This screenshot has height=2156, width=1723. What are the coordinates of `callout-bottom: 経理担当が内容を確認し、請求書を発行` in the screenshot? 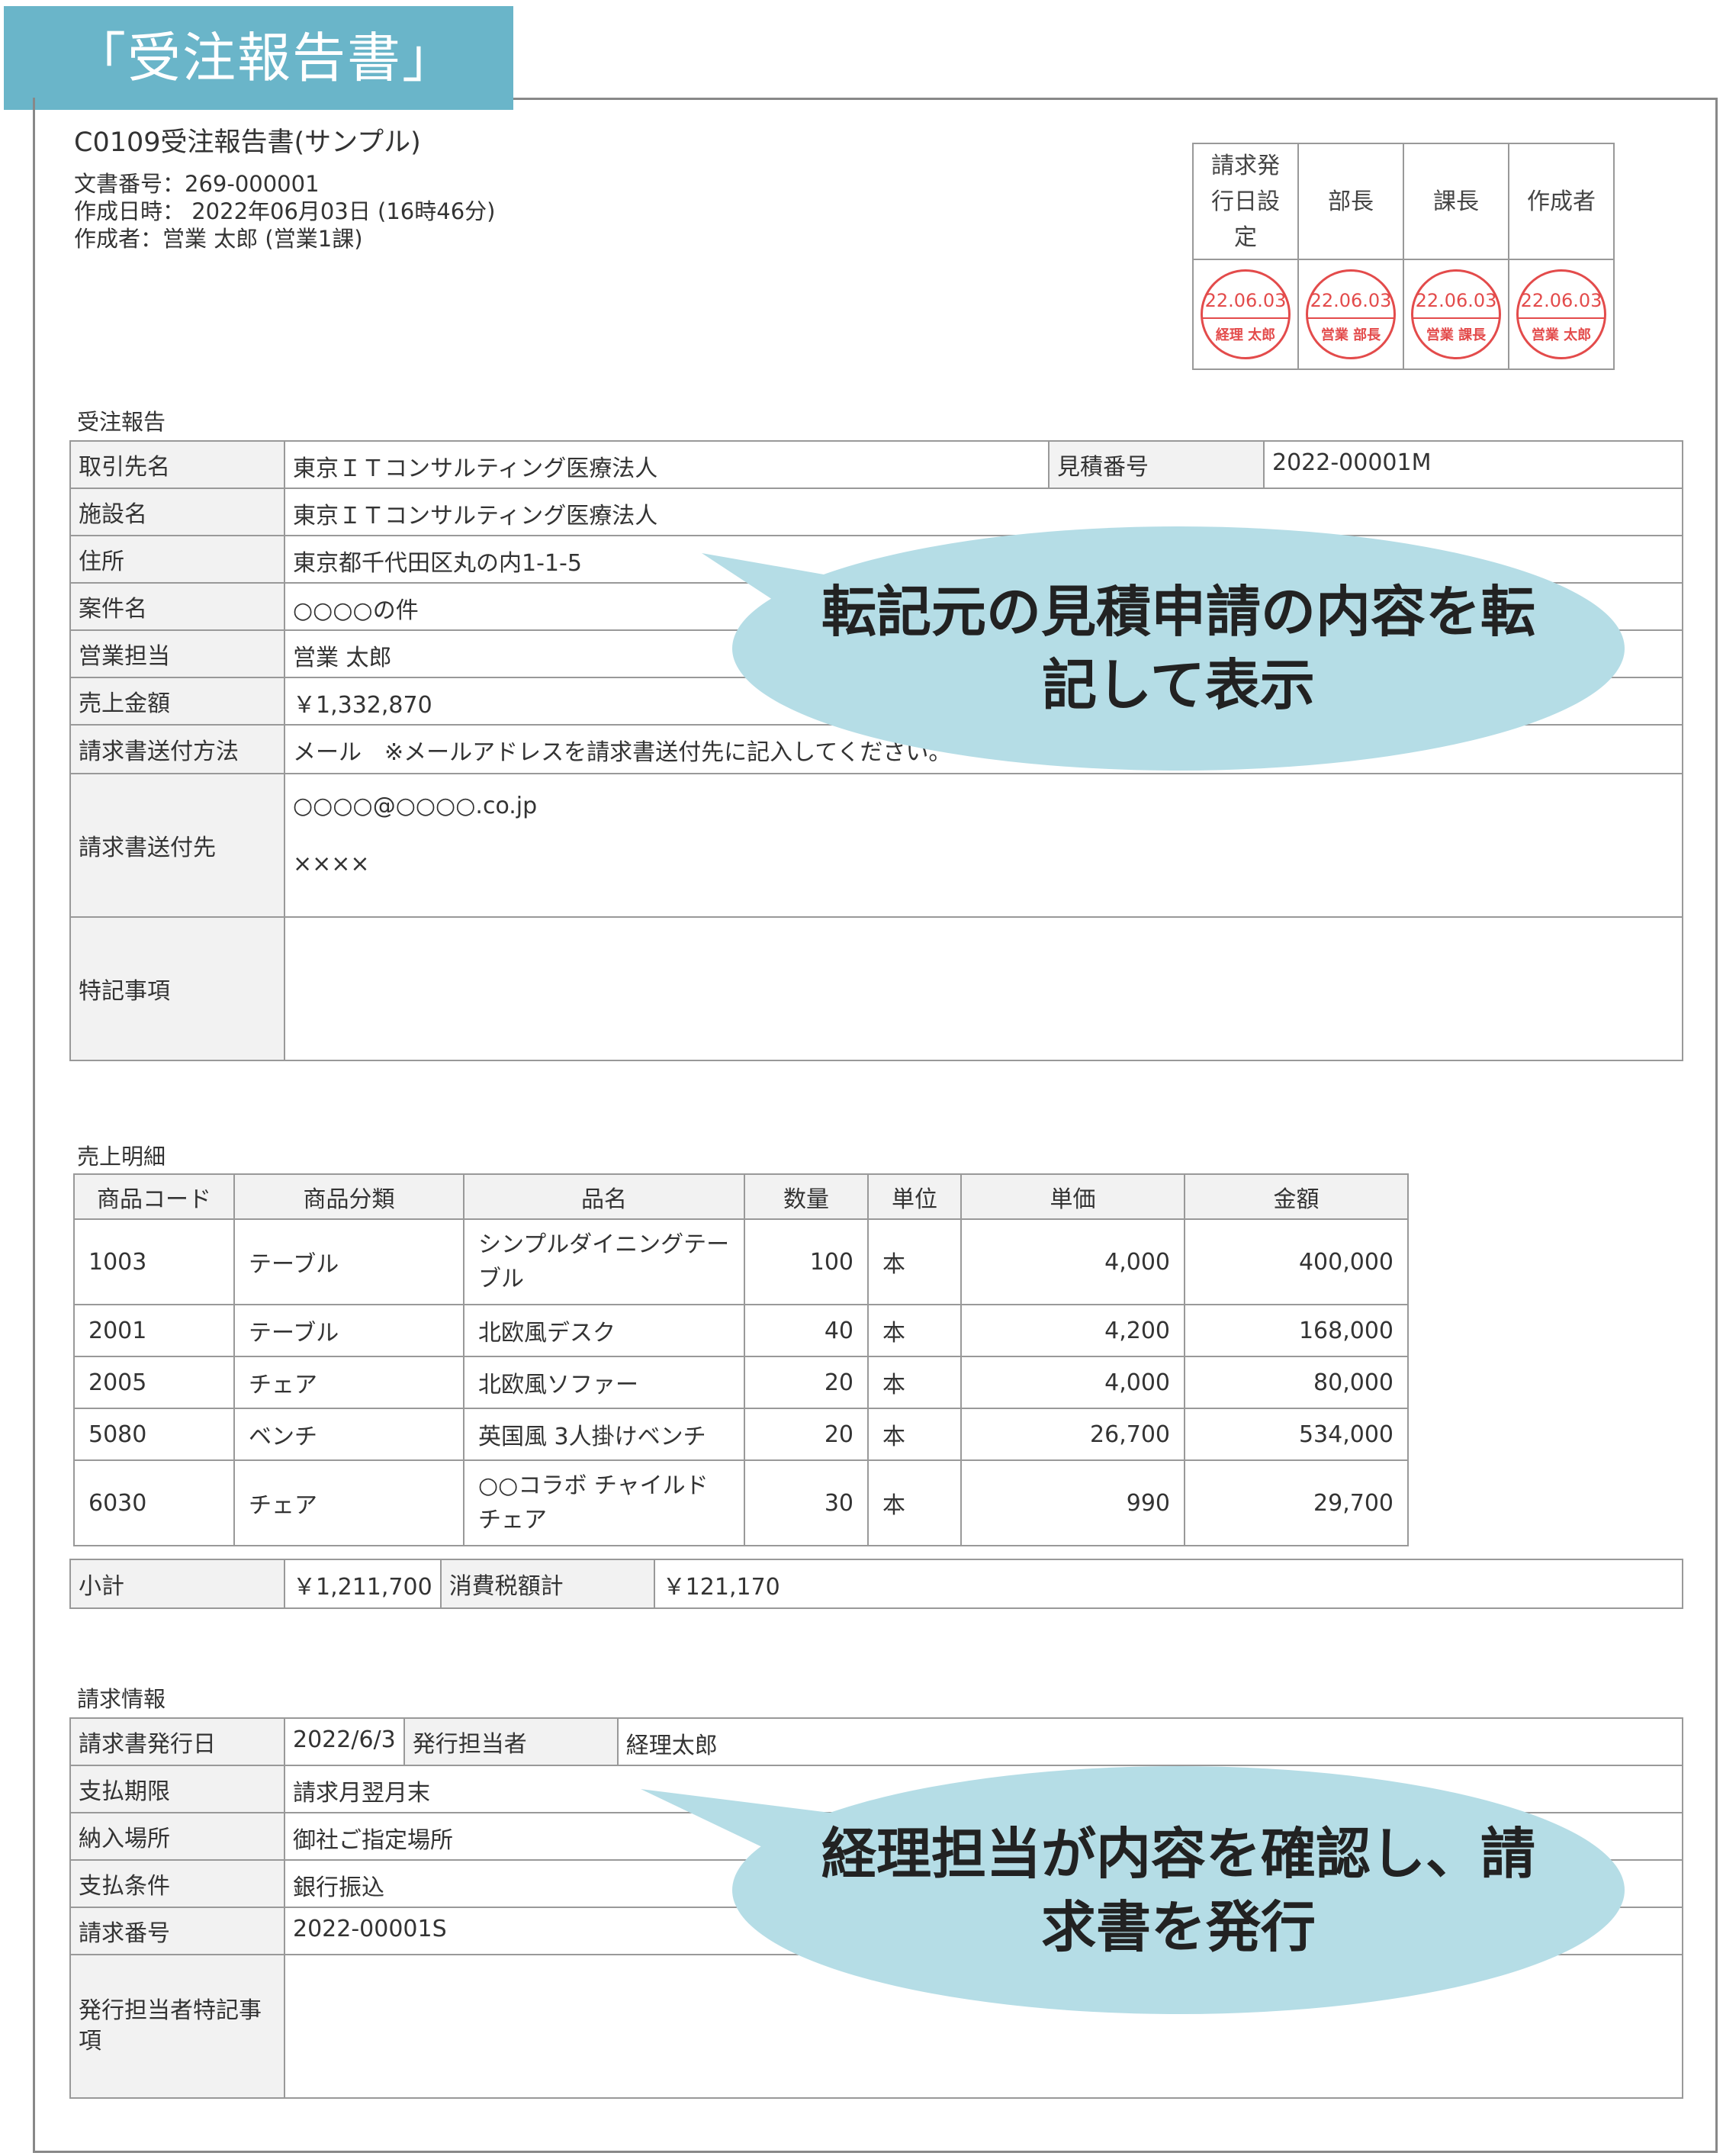 It's located at (1178, 1890).